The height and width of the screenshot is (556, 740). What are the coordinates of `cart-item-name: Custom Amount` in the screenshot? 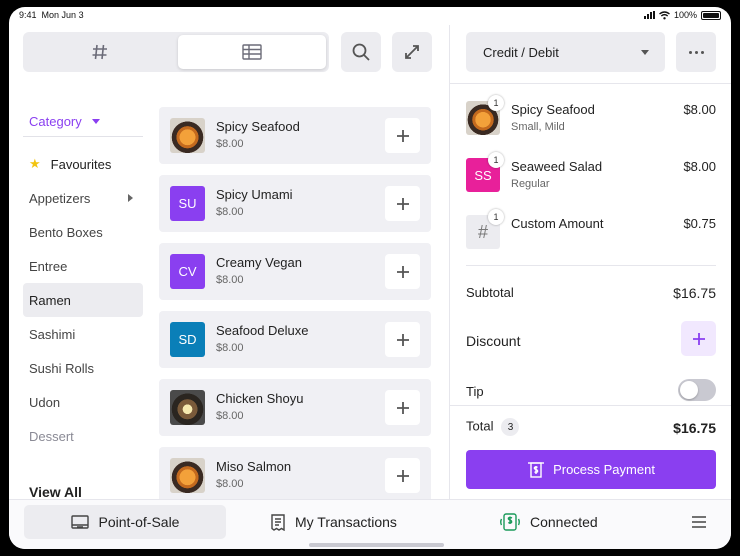 It's located at (557, 223).